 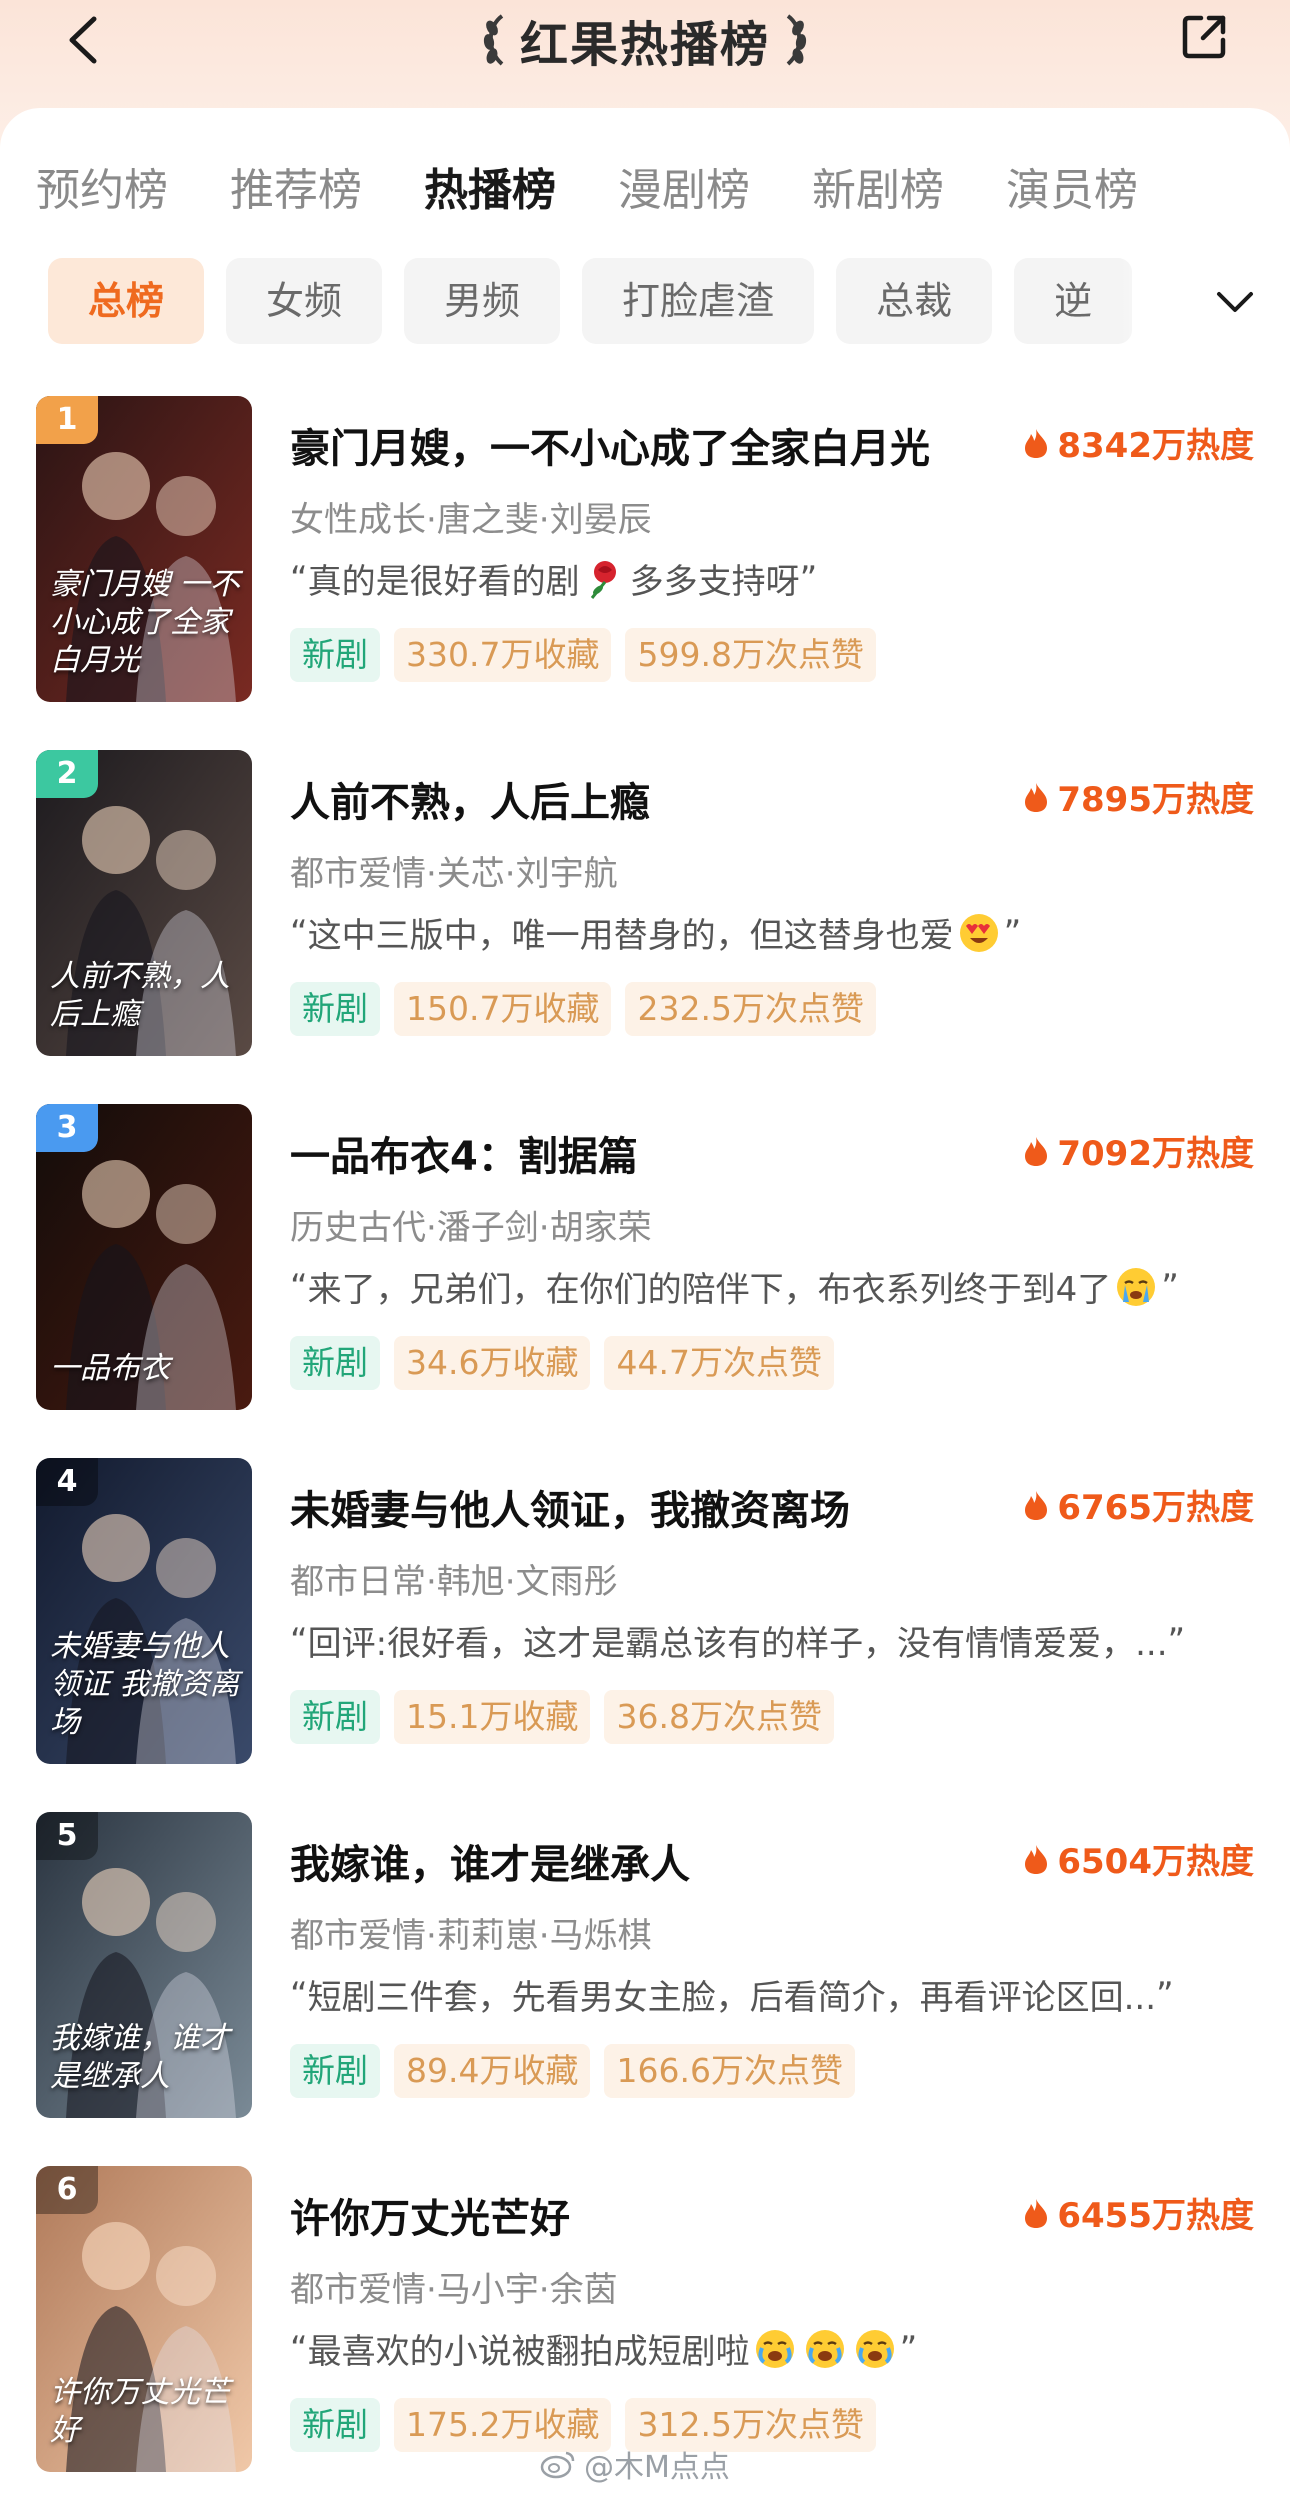 What do you see at coordinates (482, 301) in the screenshot?
I see `chip-male: 男频` at bounding box center [482, 301].